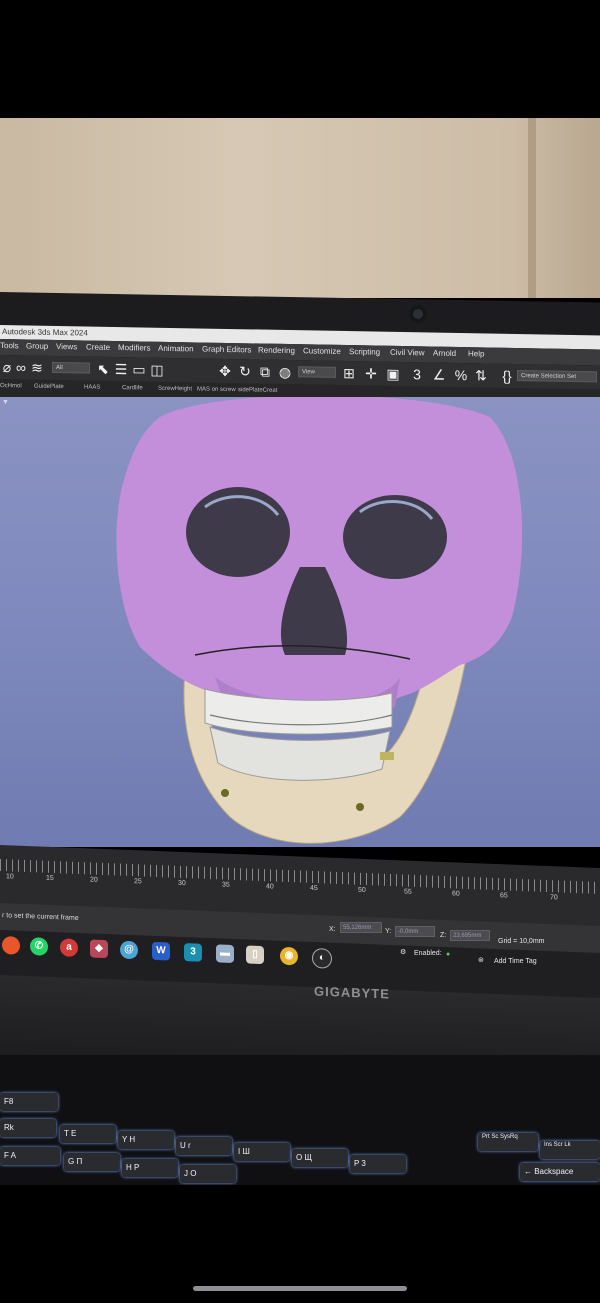 Image resolution: width=600 pixels, height=1303 pixels. I want to click on timeline-tick-label: 15, so click(50, 878).